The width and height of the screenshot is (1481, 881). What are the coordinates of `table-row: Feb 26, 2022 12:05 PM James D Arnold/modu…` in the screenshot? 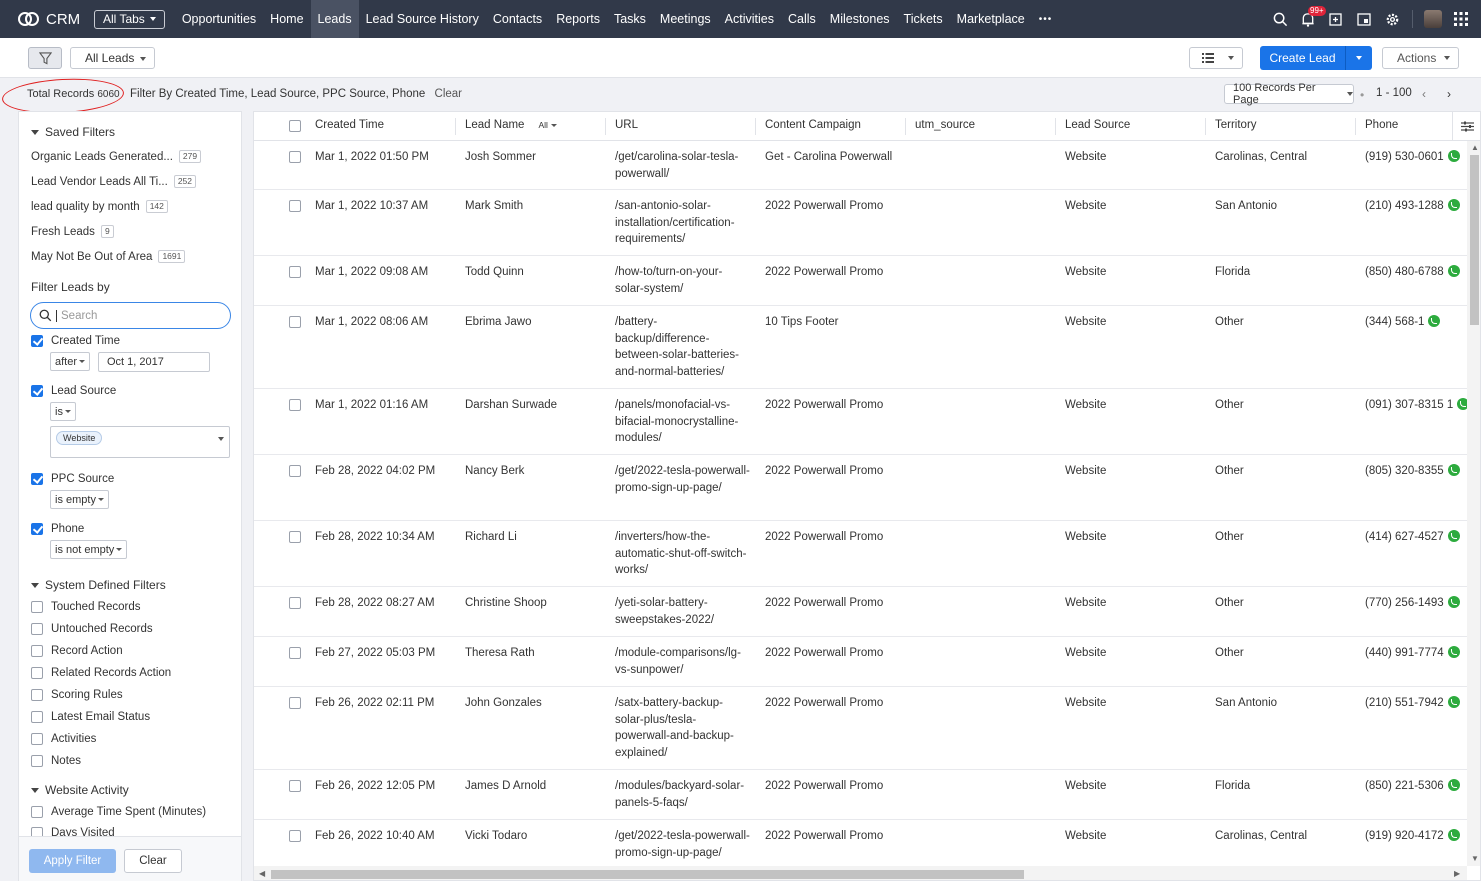 It's located at (860, 795).